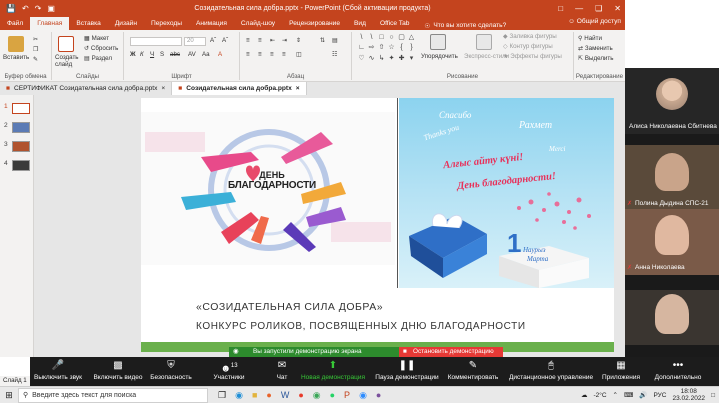 The height and width of the screenshot is (403, 719). Describe the element at coordinates (672, 178) in the screenshot. I see `video-tile: ✗ Полина Дыдина СПС-21` at that location.